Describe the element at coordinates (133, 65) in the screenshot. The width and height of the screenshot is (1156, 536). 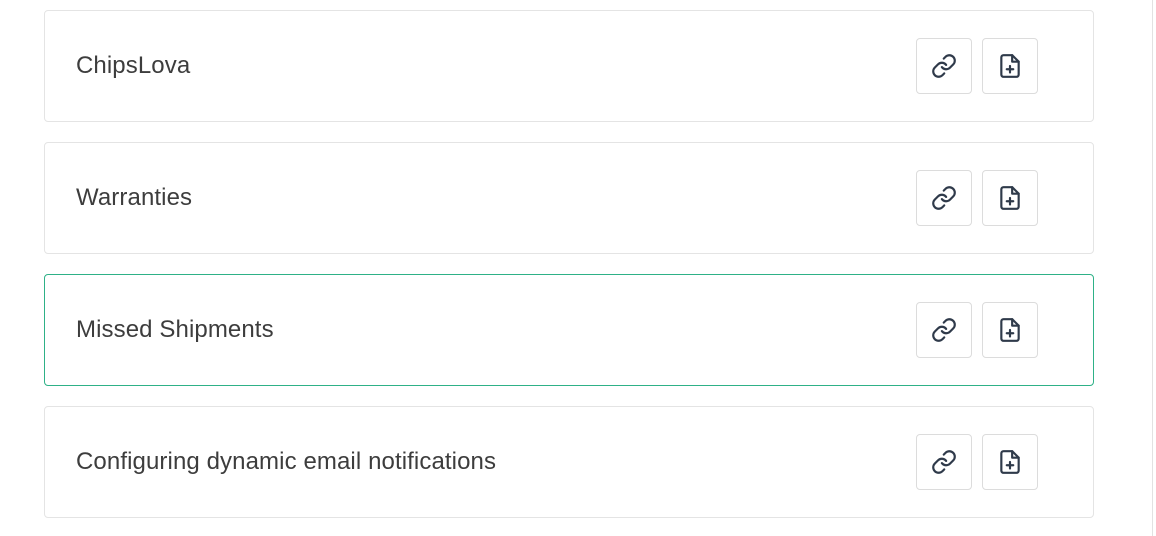
I see `card-title: ChipsLova` at that location.